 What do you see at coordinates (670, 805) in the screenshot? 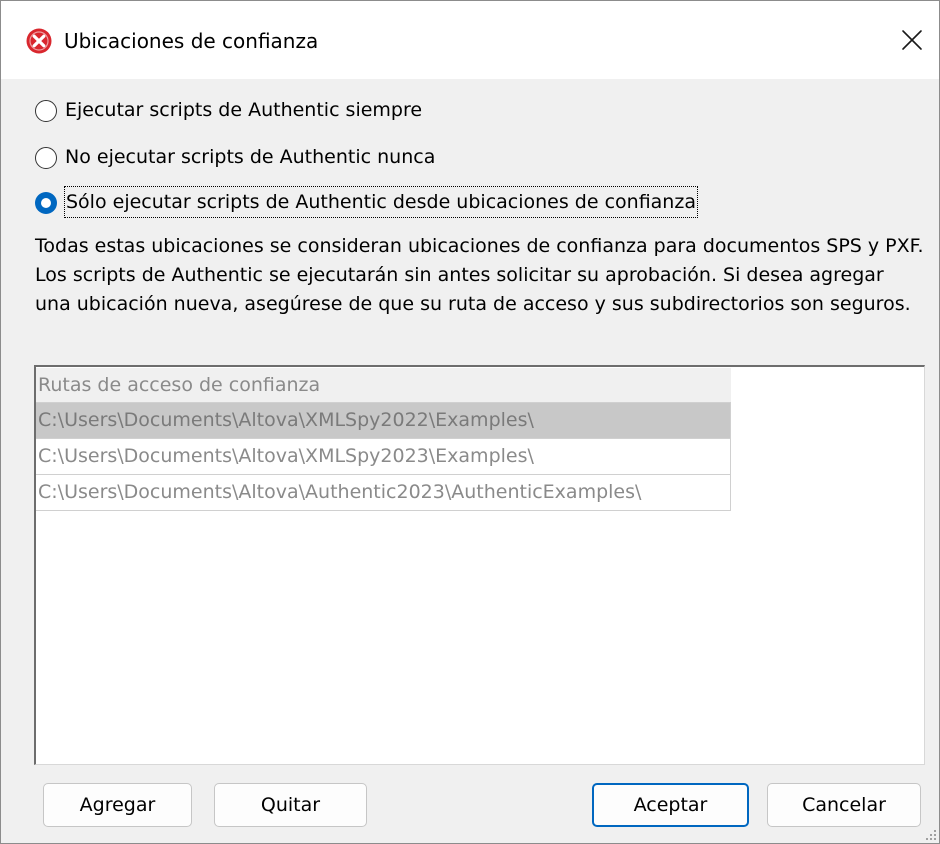
I see `ok-button: Aceptar` at bounding box center [670, 805].